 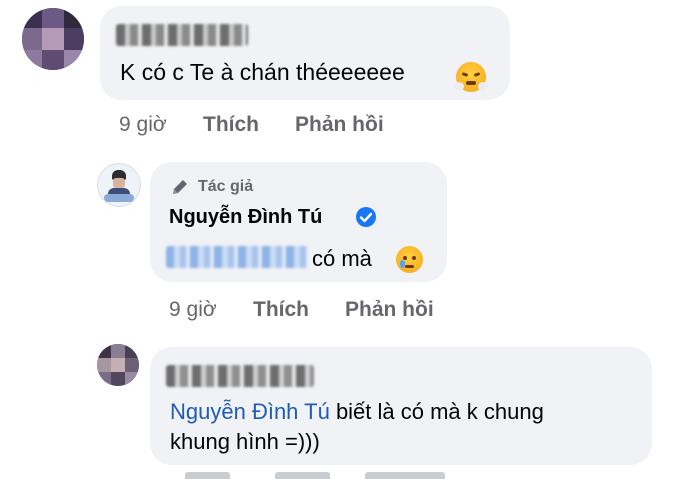 What do you see at coordinates (237, 257) in the screenshot?
I see `blurred-mention` at bounding box center [237, 257].